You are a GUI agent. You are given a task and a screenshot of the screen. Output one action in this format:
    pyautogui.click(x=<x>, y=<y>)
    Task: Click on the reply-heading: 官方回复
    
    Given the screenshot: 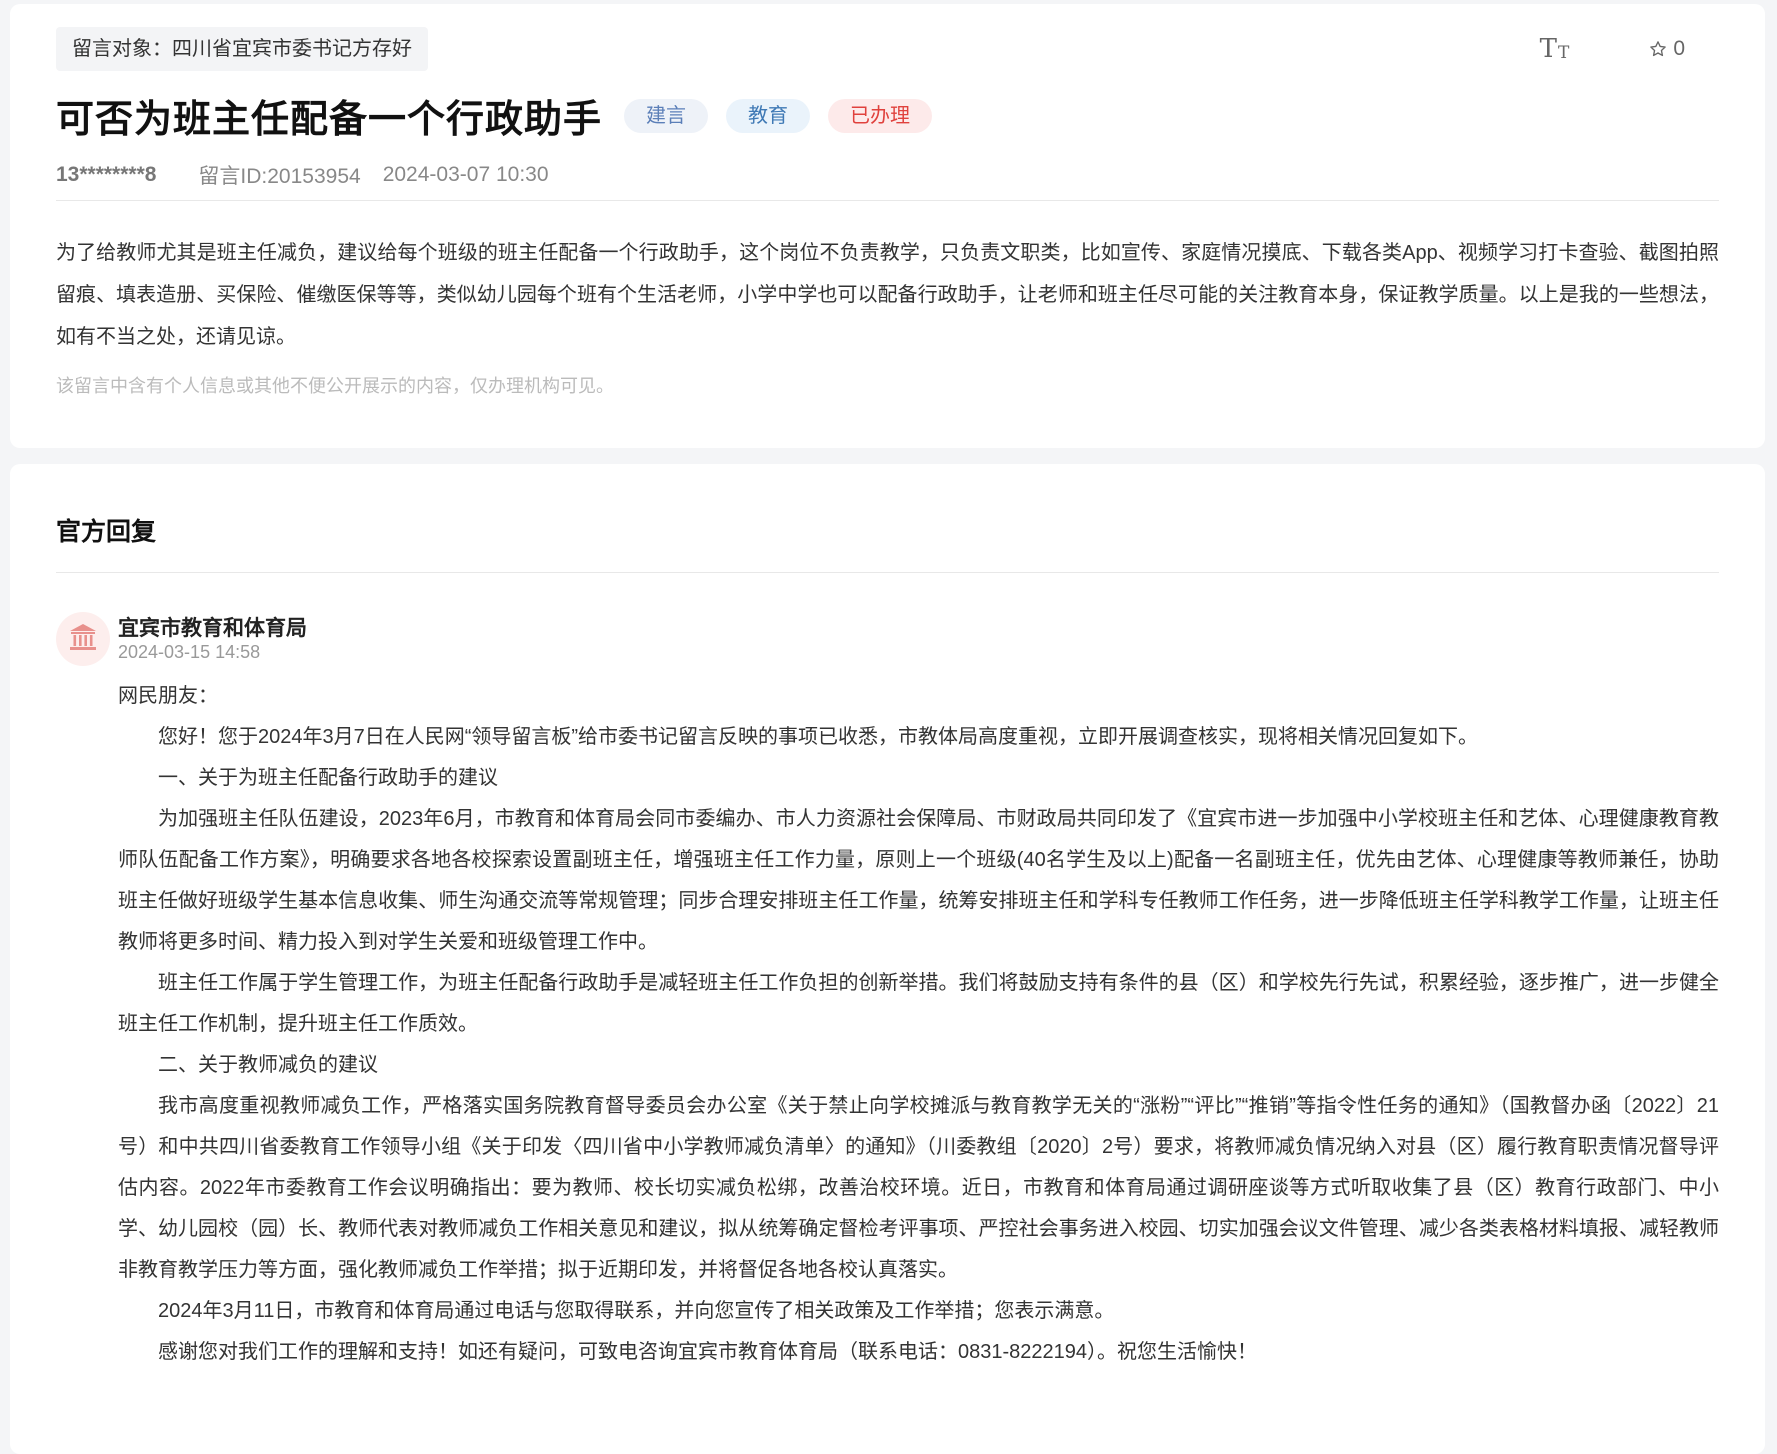 What is the action you would take?
    pyautogui.click(x=106, y=530)
    